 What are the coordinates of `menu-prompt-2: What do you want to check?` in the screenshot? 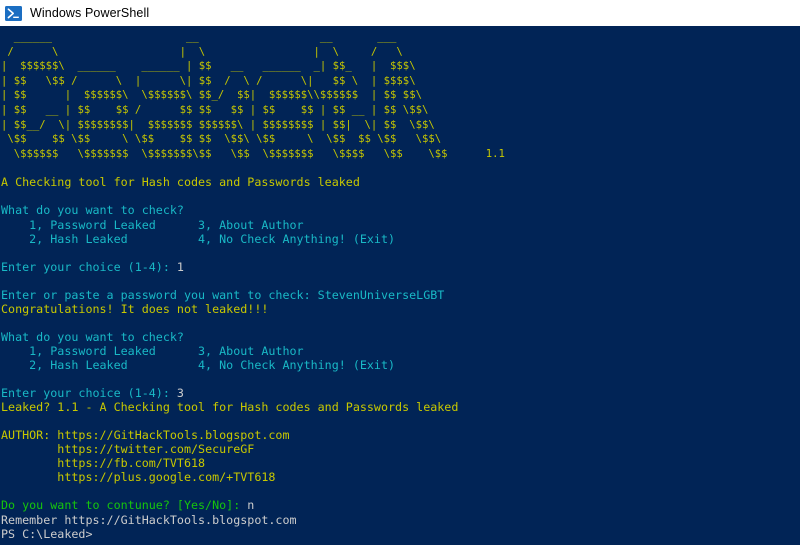 It's located at (92, 336).